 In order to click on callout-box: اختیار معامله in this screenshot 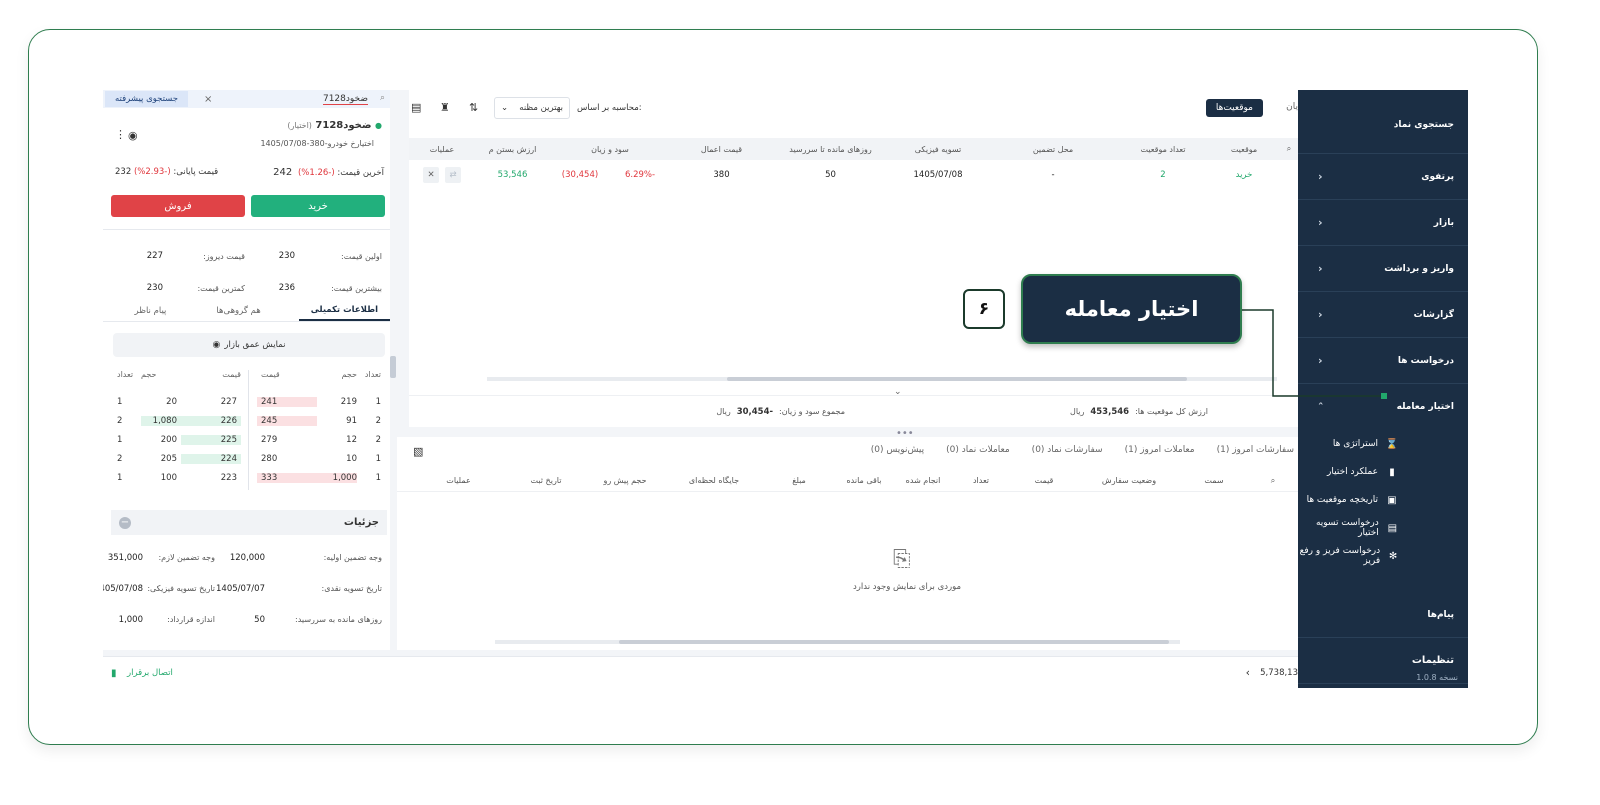, I will do `click(1131, 309)`.